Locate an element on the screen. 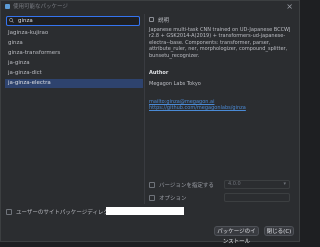 The image size is (320, 247). options-checkbox is located at coordinates (152, 198).